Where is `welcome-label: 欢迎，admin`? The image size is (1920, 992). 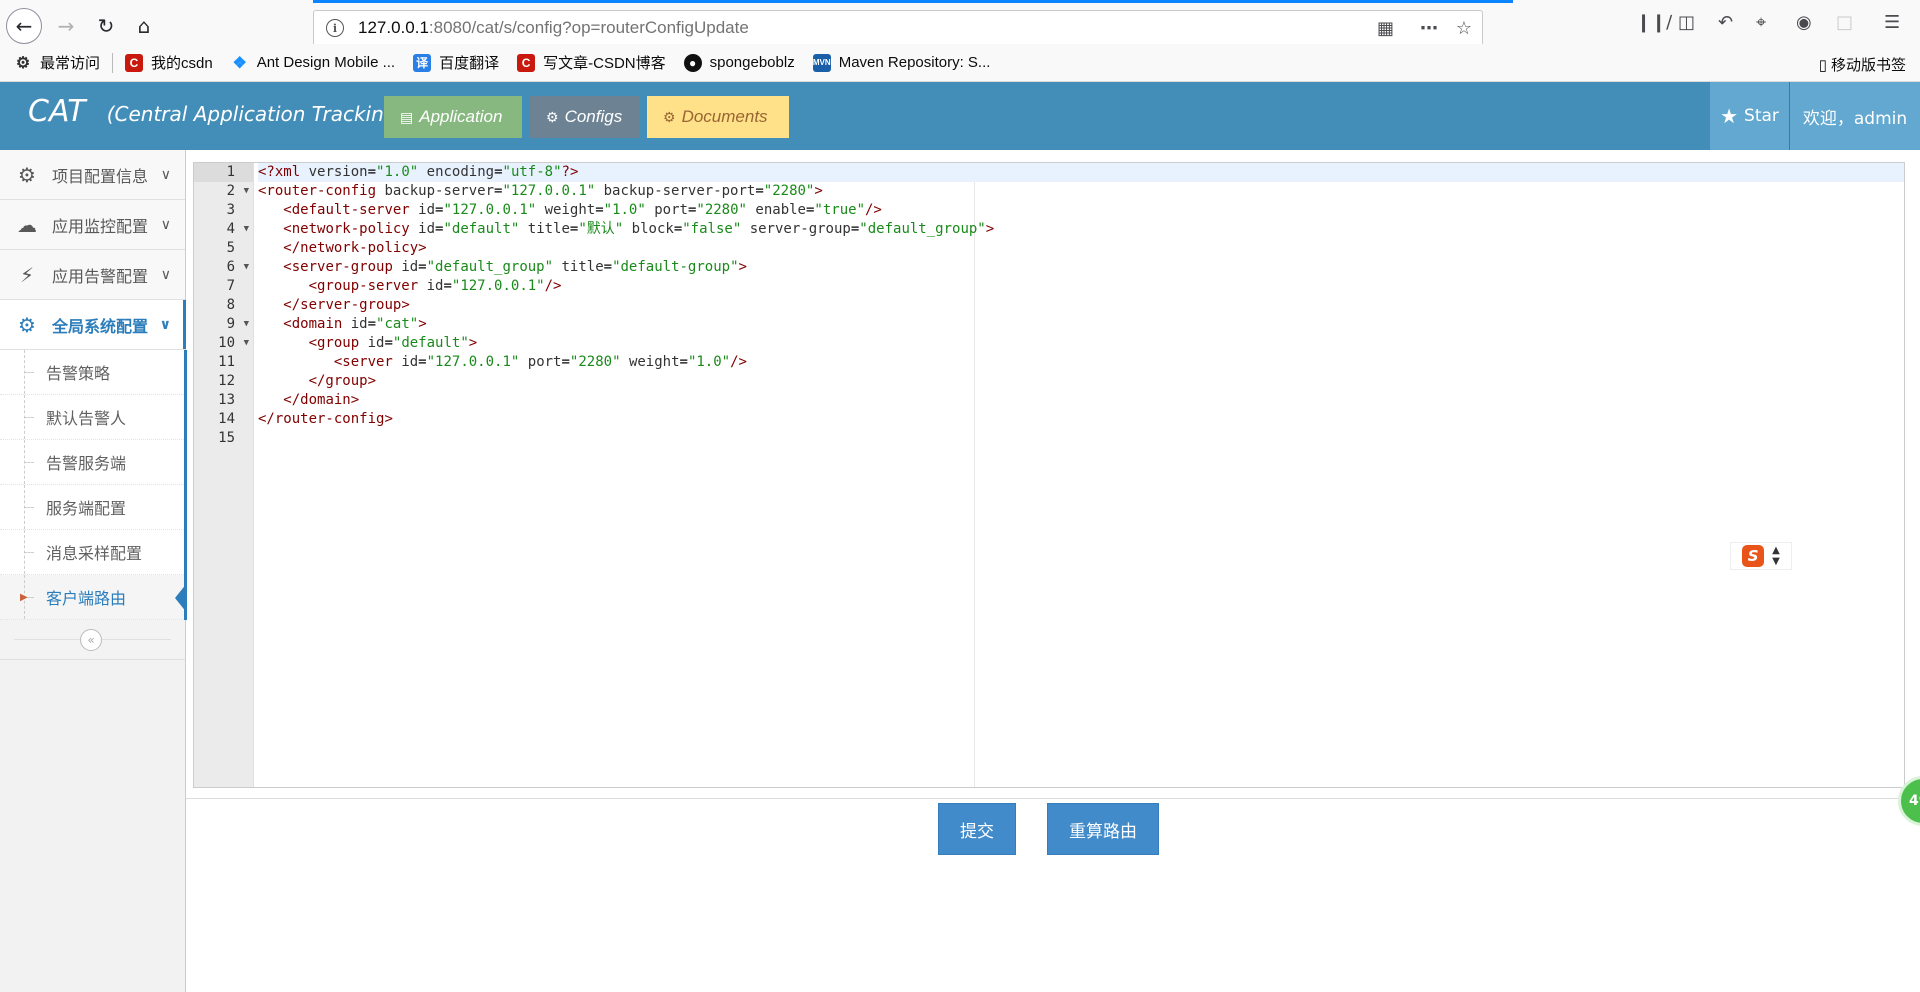 welcome-label: 欢迎，admin is located at coordinates (1855, 118).